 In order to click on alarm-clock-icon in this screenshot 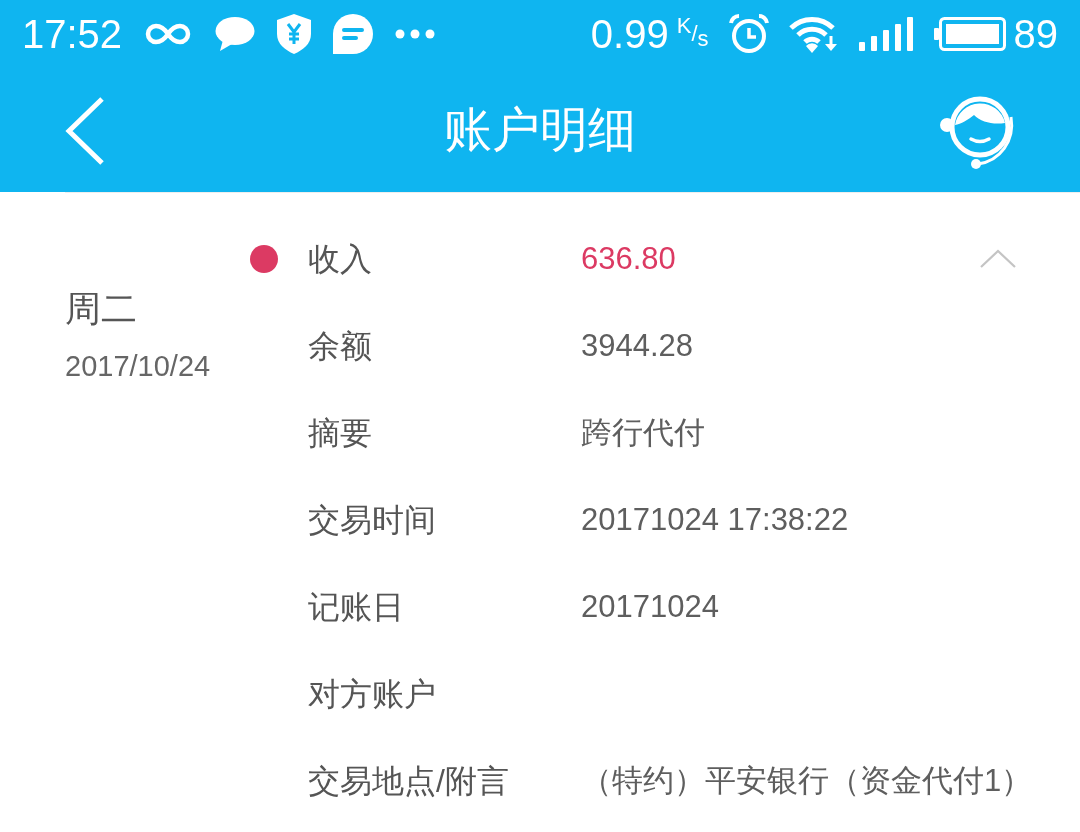, I will do `click(748, 34)`.